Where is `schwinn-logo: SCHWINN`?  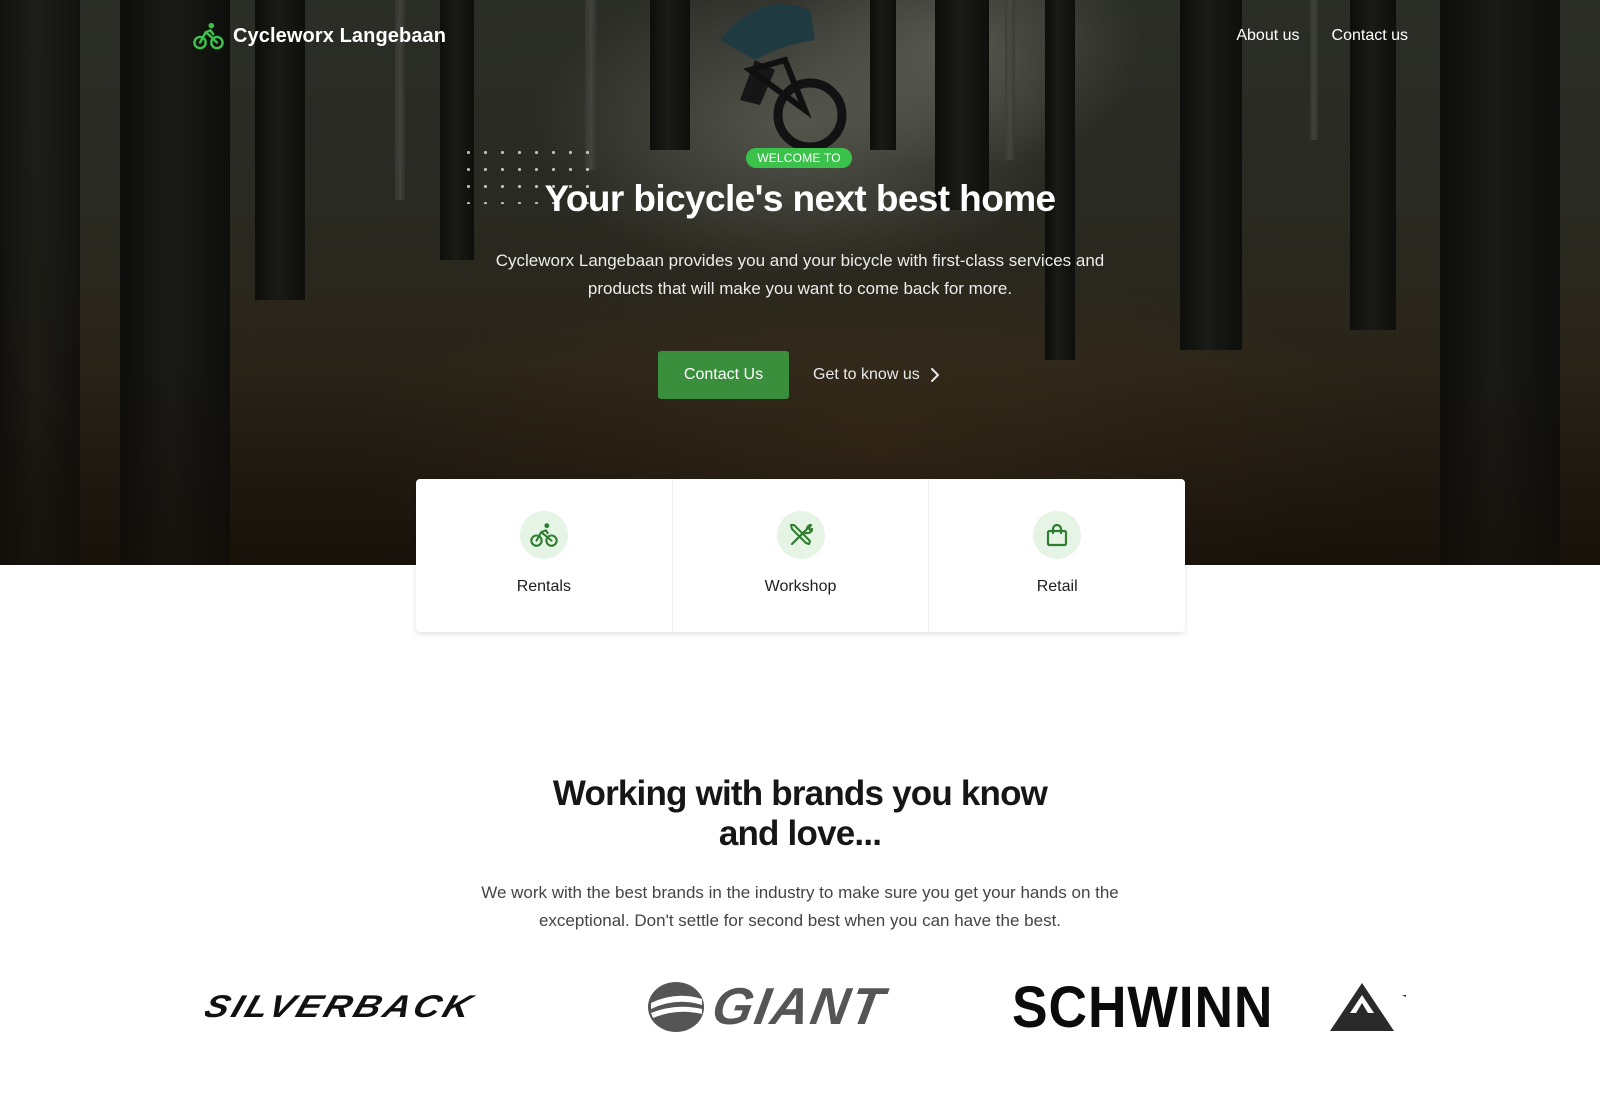 schwinn-logo: SCHWINN is located at coordinates (1142, 1007).